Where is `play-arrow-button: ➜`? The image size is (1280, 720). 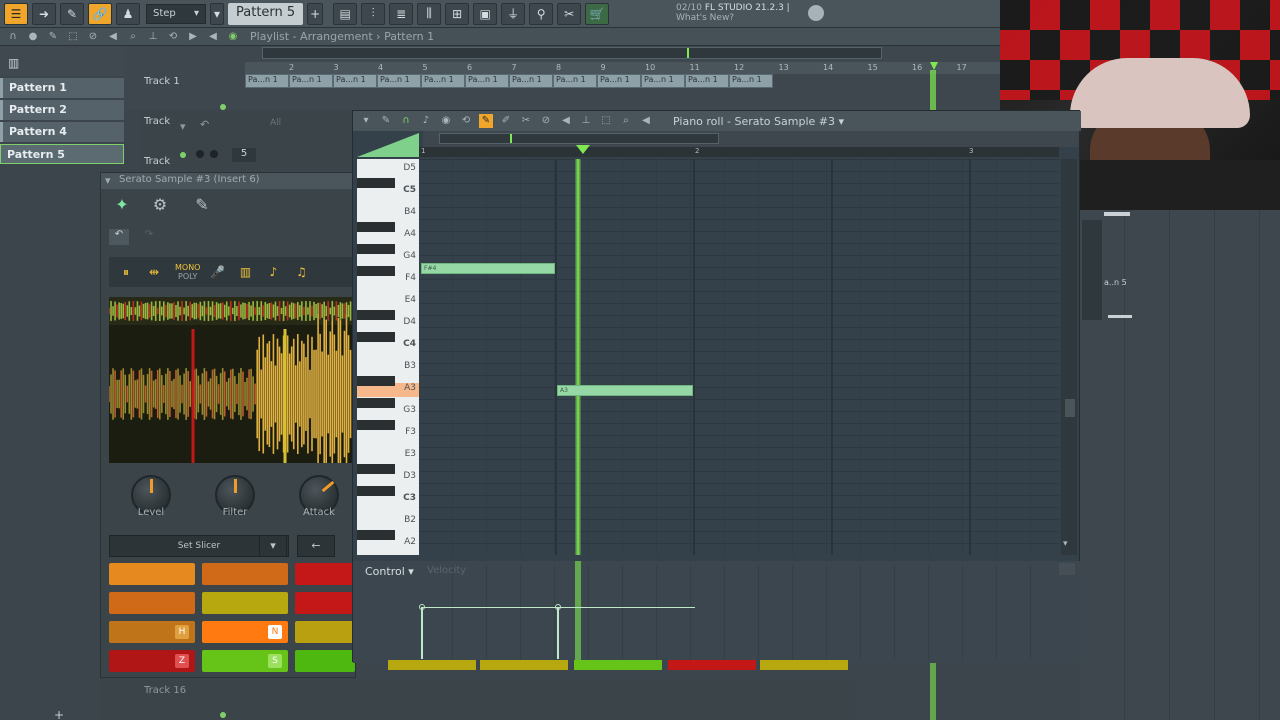
play-arrow-button: ➜ is located at coordinates (44, 13).